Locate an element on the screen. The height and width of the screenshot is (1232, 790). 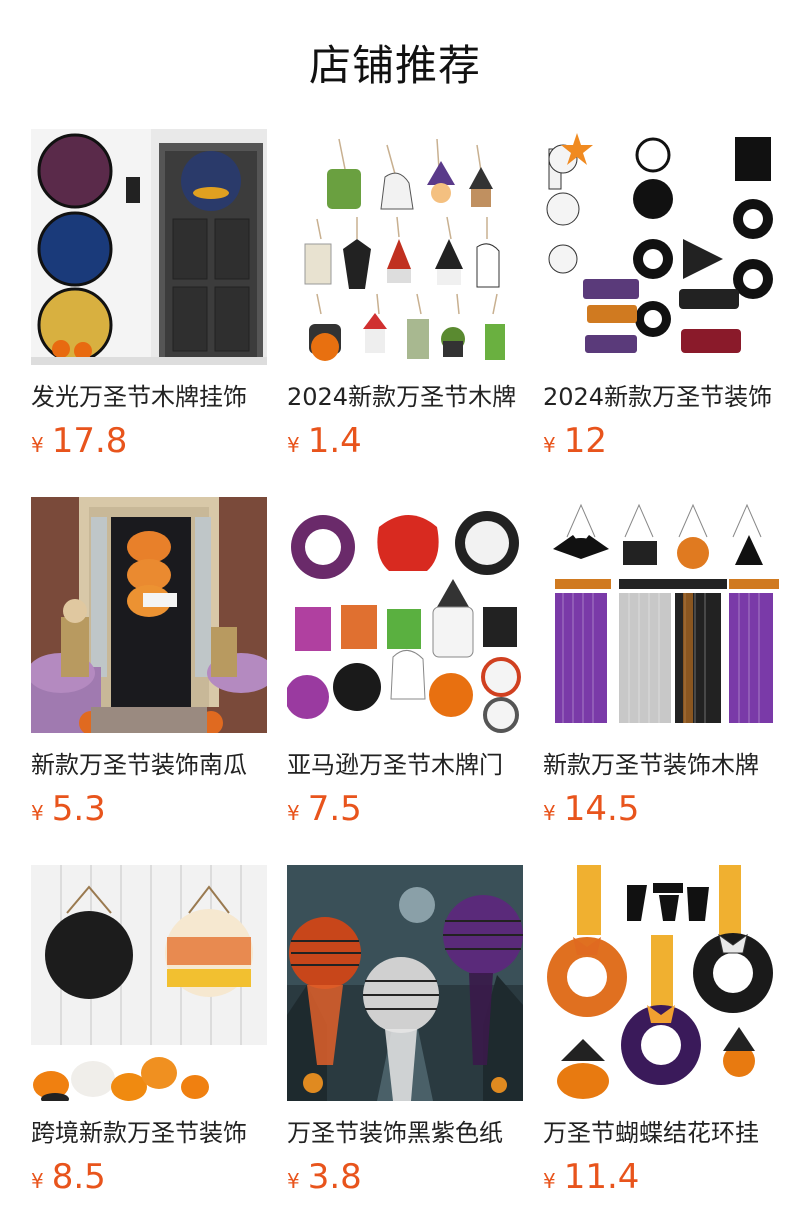
product-price: ¥7.5 is located at coordinates (405, 812).